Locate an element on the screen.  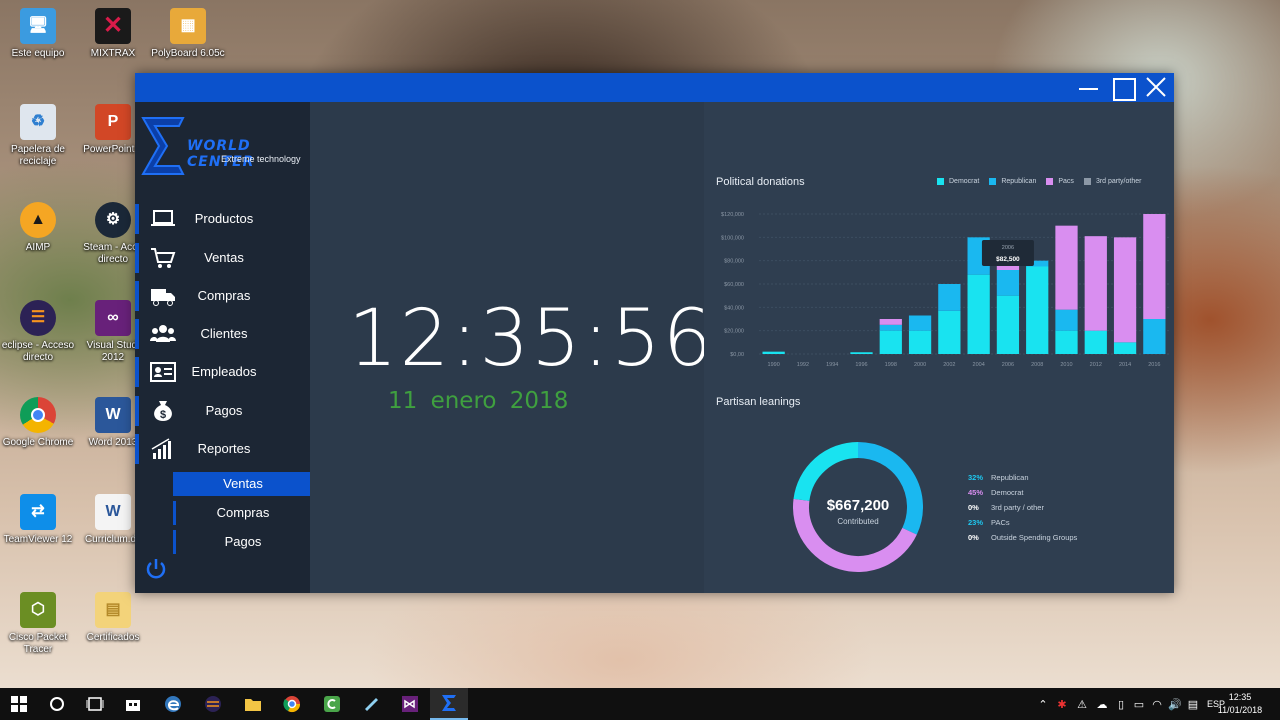
store-icon is located at coordinates (133, 705).